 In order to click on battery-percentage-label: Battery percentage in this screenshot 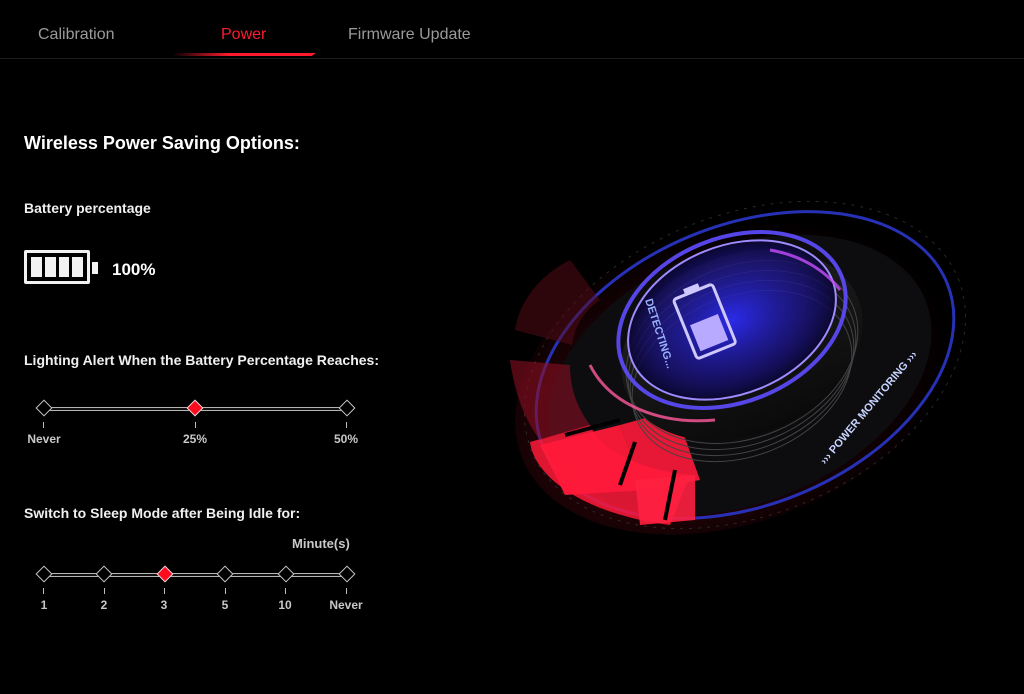, I will do `click(87, 208)`.